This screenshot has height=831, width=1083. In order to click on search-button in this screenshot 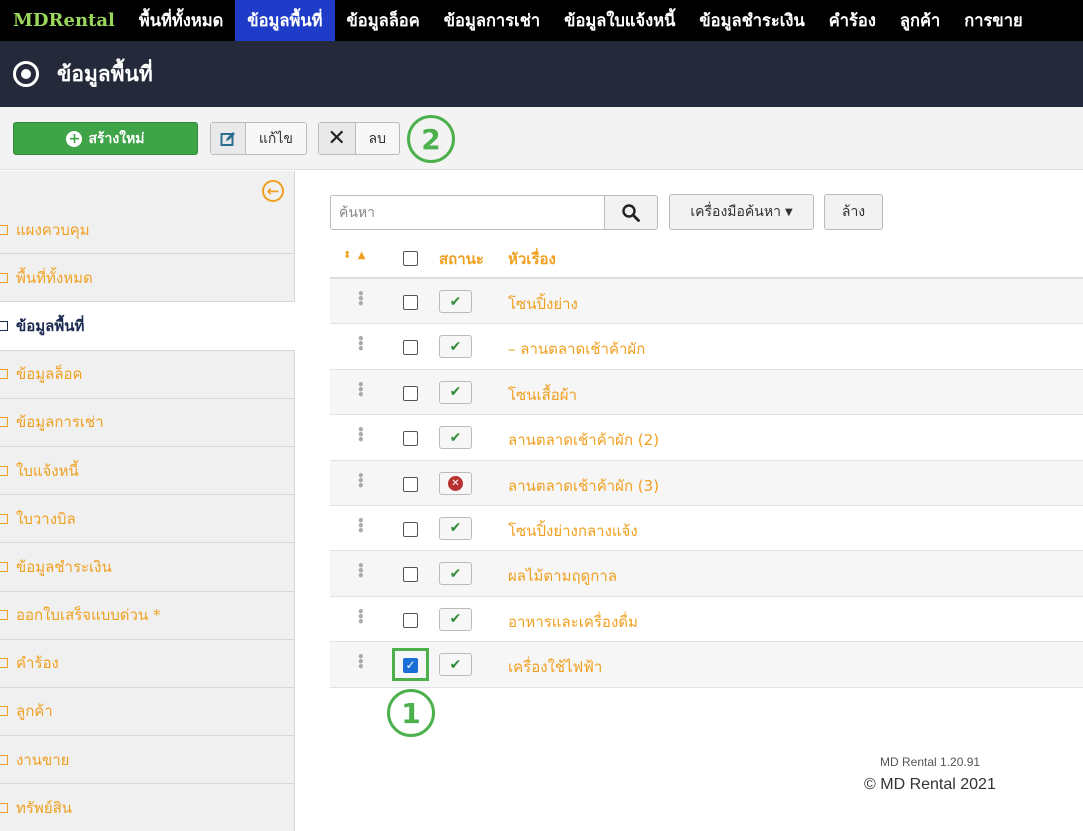, I will do `click(631, 212)`.